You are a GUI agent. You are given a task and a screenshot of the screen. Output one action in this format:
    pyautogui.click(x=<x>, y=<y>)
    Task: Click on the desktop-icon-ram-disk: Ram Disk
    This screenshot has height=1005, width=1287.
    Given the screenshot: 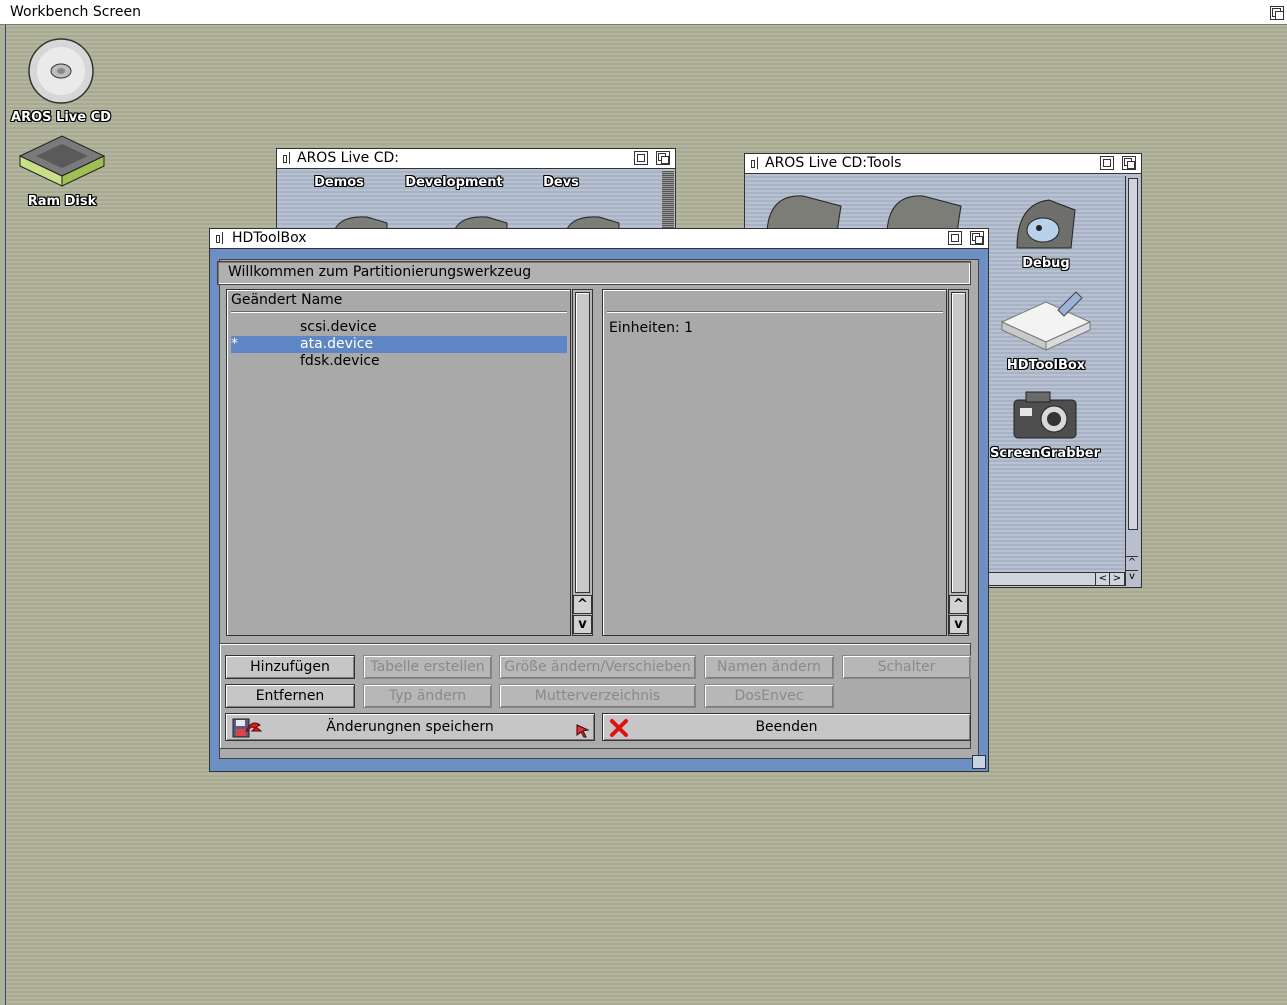 What is the action you would take?
    pyautogui.click(x=62, y=170)
    